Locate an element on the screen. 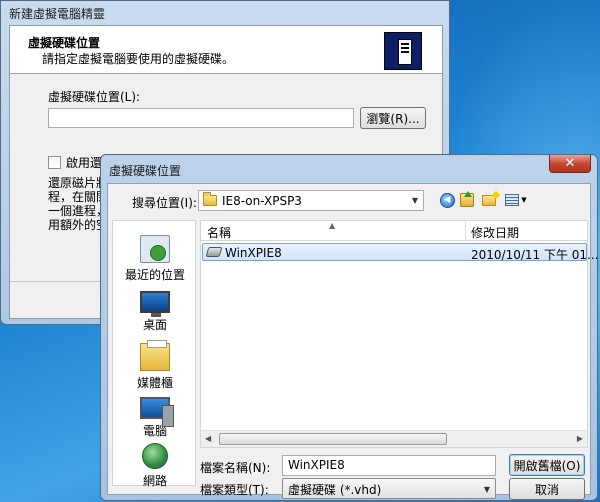 The image size is (600, 502). column-header-modified: 修改日期 is located at coordinates (495, 232).